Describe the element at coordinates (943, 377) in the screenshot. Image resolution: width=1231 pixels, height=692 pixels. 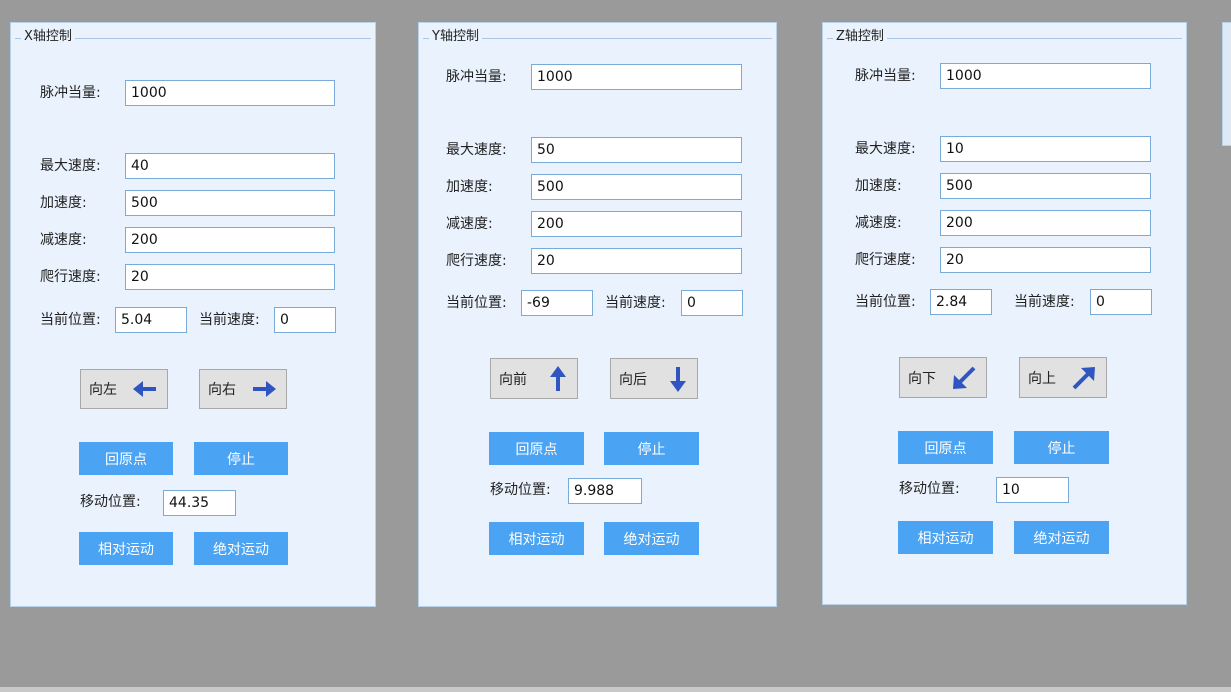
I see `move-down-left-button: 向下` at that location.